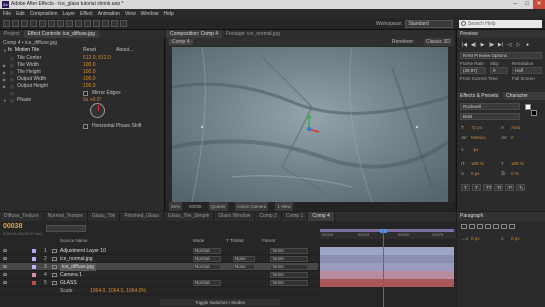 The width and height of the screenshot is (545, 307). What do you see at coordinates (500, 45) in the screenshot?
I see `last-frame-button: ▶|` at bounding box center [500, 45].